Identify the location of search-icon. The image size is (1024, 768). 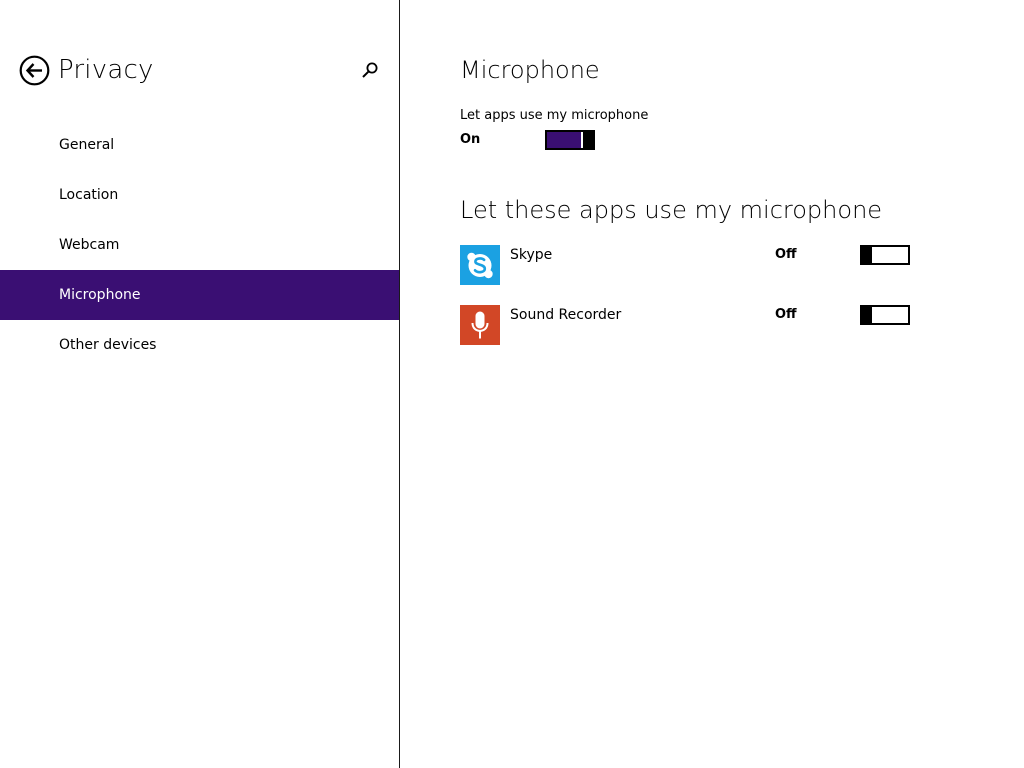
(370, 70).